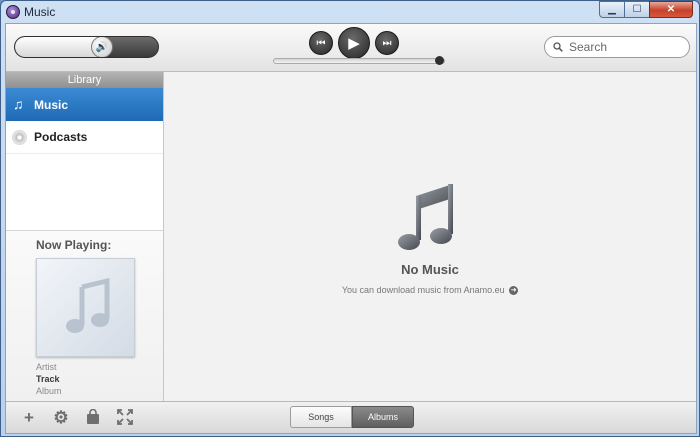 This screenshot has width=700, height=437. Describe the element at coordinates (61, 418) in the screenshot. I see `gear-icon: ⚙` at that location.